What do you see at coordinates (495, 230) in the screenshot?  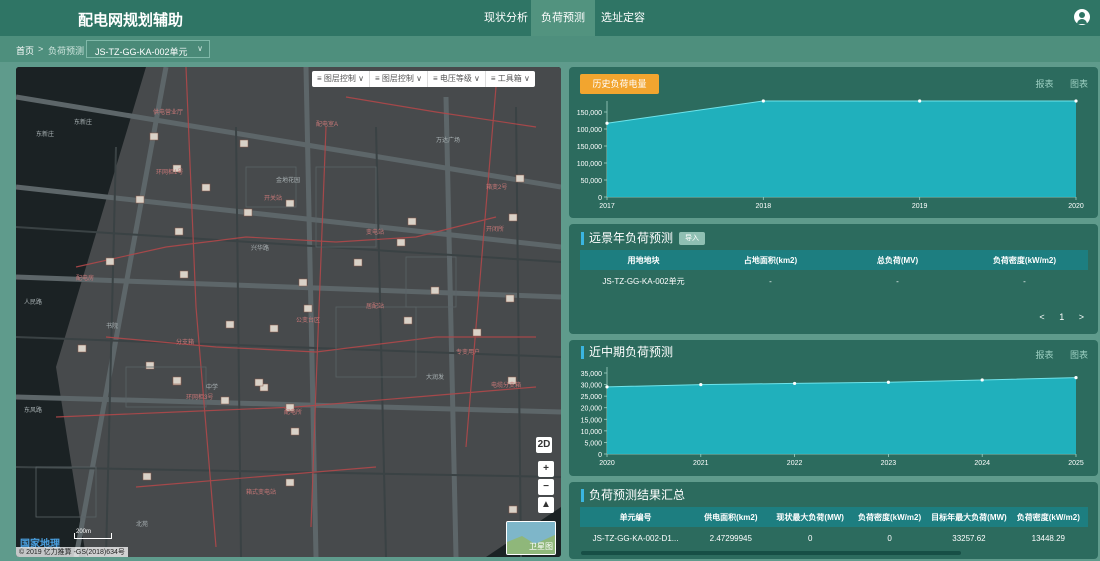 I see `map-label: 开闭所` at bounding box center [495, 230].